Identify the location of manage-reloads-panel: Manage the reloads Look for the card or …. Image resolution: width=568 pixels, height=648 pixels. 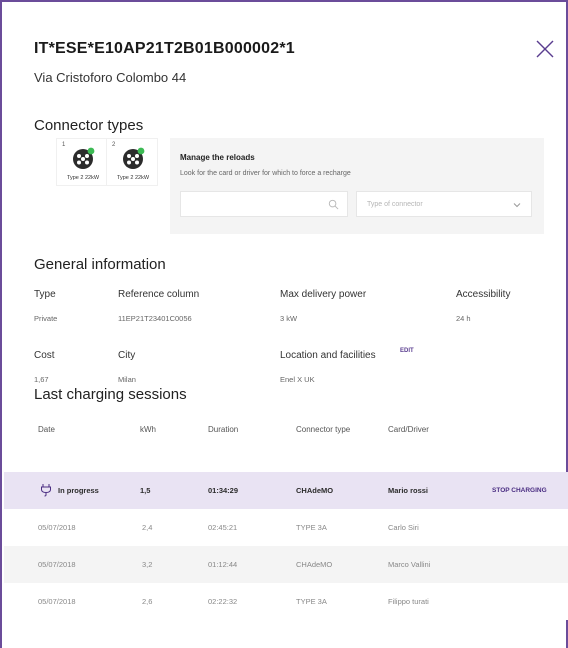
(357, 186).